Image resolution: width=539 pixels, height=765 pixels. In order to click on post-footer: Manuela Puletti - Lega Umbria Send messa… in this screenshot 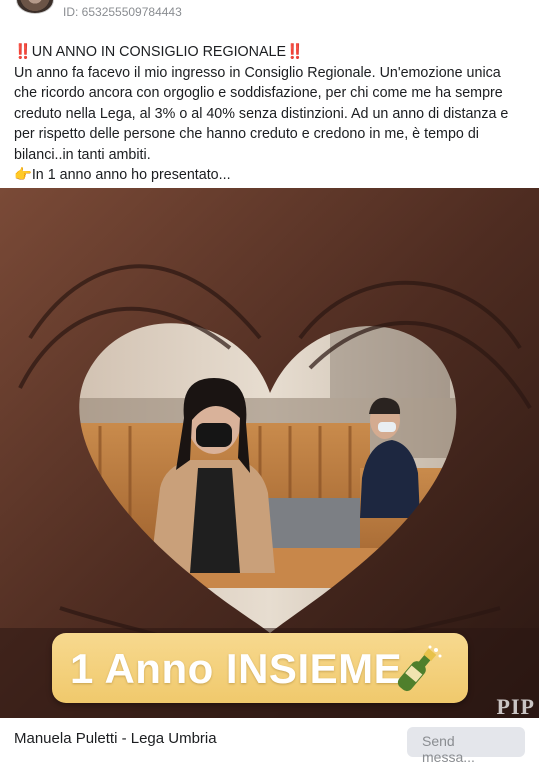, I will do `click(269, 741)`.